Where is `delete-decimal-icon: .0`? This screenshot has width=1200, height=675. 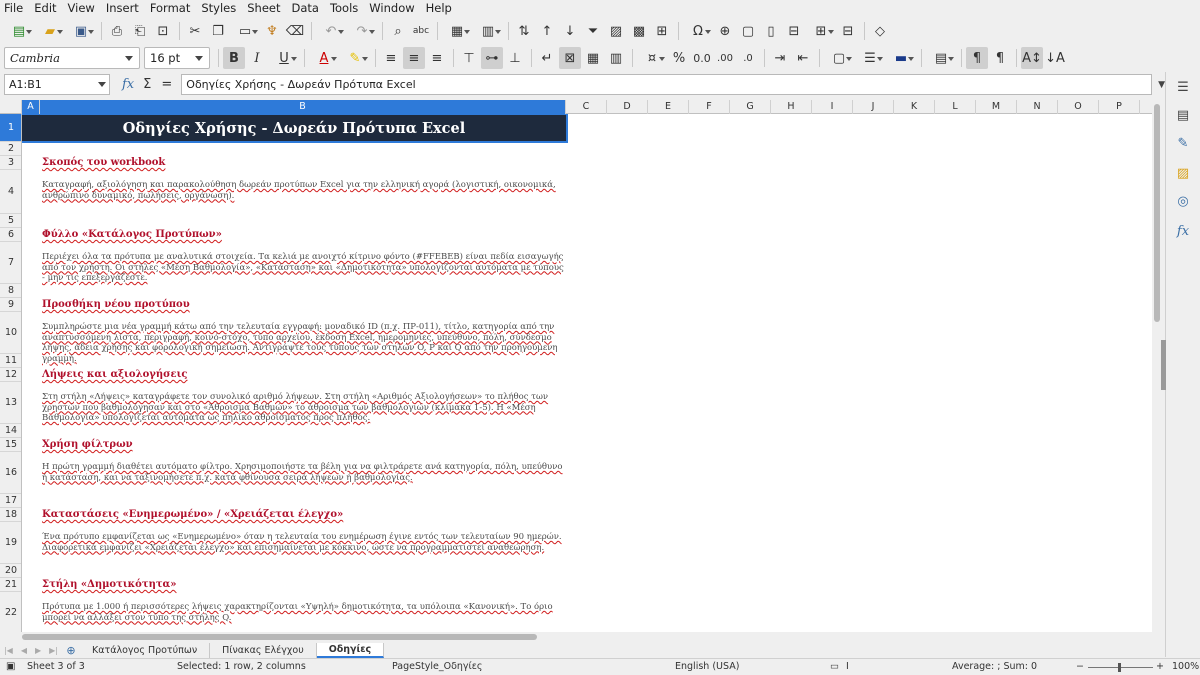
delete-decimal-icon: .0 is located at coordinates (748, 58).